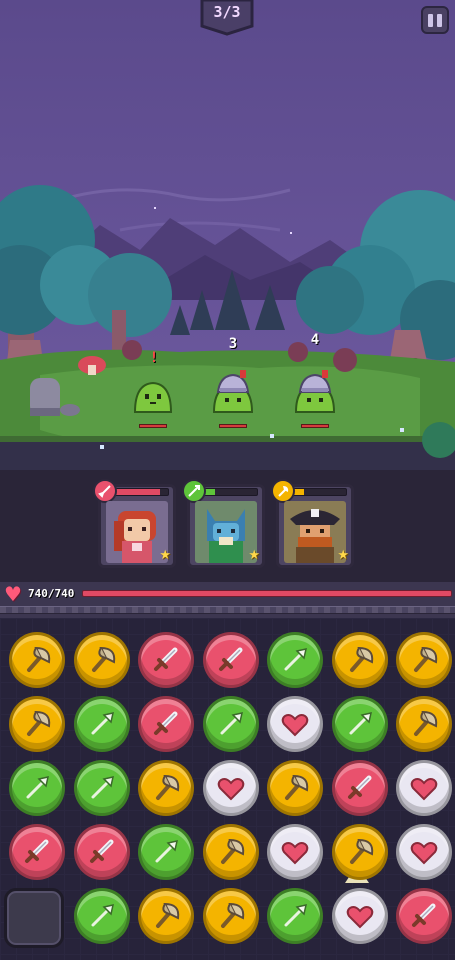 This screenshot has width=455, height=960. Describe the element at coordinates (315, 426) in the screenshot. I see `enemy-3-hp-bar` at that location.